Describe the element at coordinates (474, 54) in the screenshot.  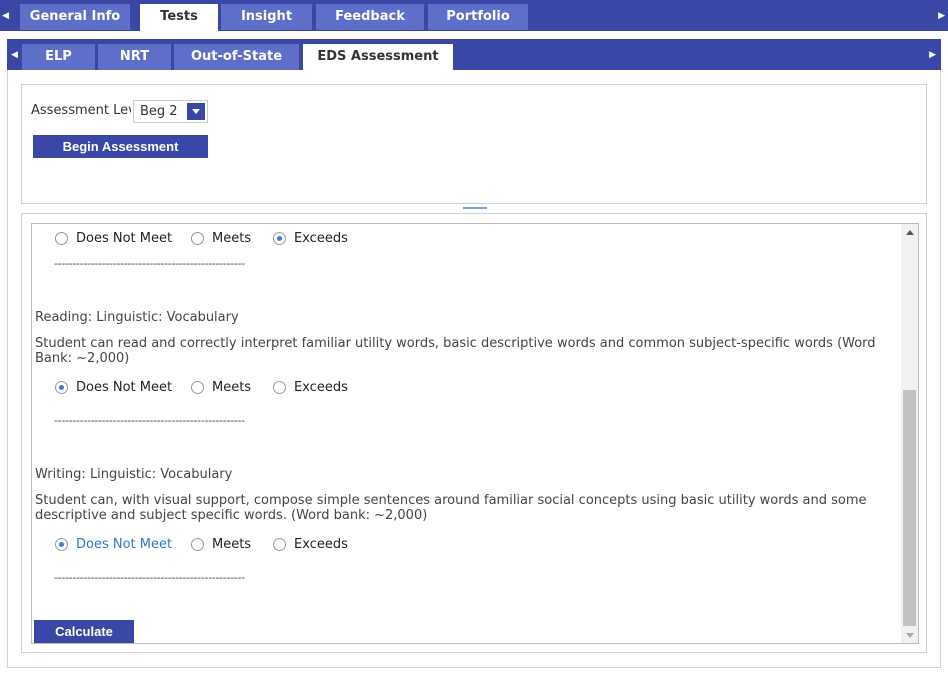
I see `test-tab-bar: ◀ ELP NRT Out-of-State EDS Assessment ▶` at that location.